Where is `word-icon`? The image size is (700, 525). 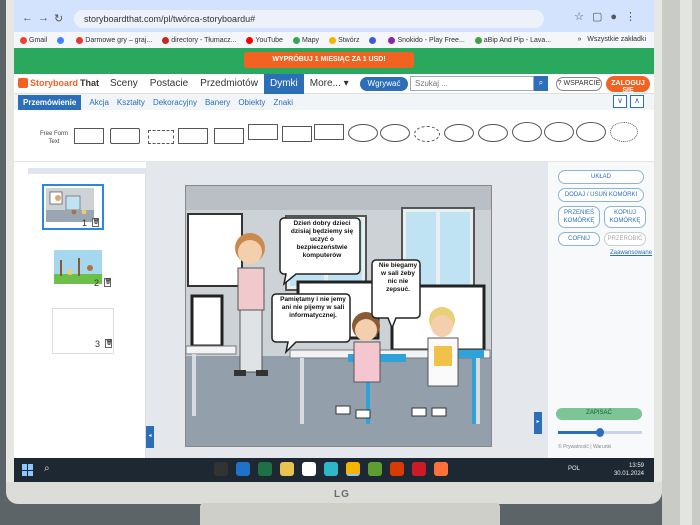 word-icon is located at coordinates (243, 469).